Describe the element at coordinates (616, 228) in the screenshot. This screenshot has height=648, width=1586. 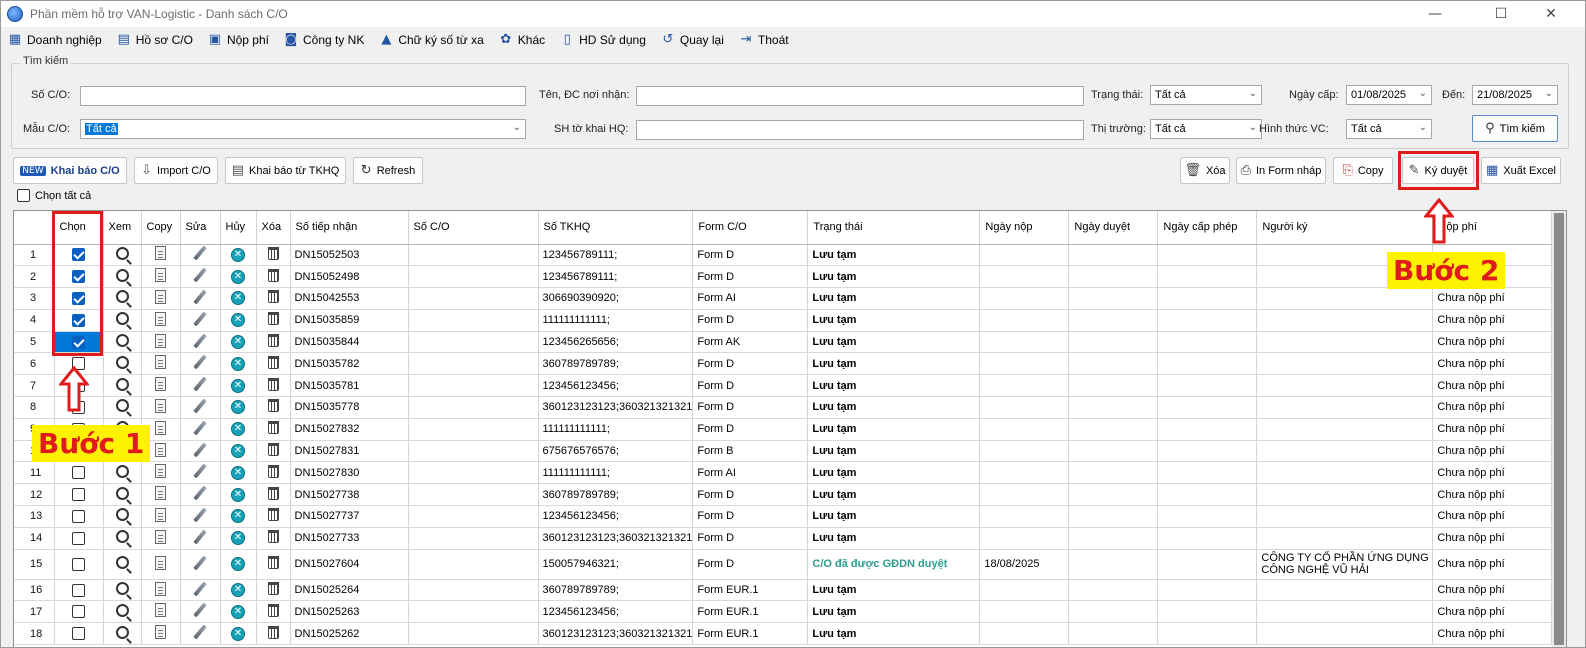
I see `column-header: Số TKHQ` at that location.